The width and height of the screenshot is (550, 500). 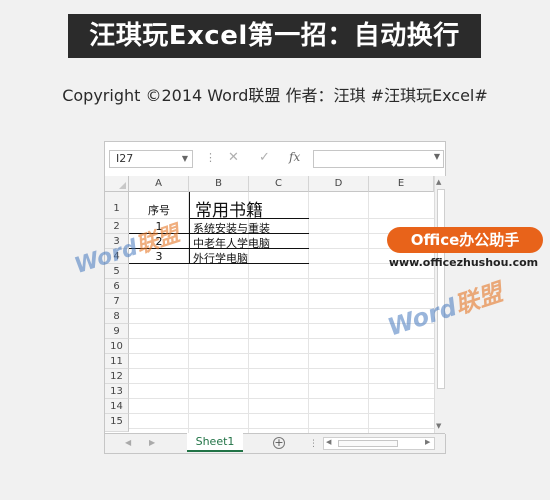 What do you see at coordinates (274, 36) in the screenshot?
I see `page-banner-title: 汪琪玩Excel第一招：自动换行` at bounding box center [274, 36].